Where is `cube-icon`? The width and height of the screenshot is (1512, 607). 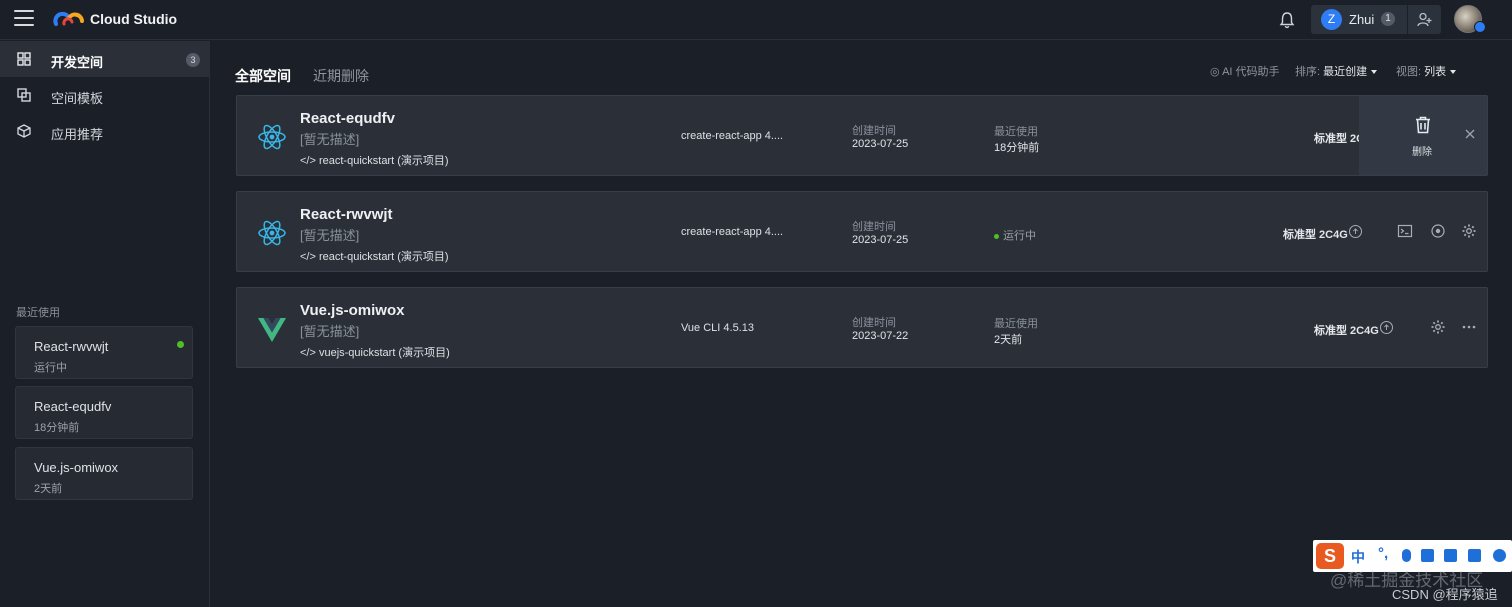
cube-icon is located at coordinates (24, 131).